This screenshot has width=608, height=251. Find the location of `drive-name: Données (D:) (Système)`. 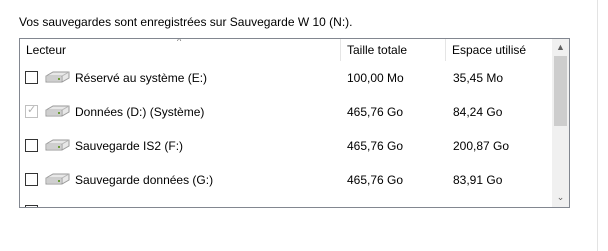

drive-name: Données (D:) (Système) is located at coordinates (140, 112).